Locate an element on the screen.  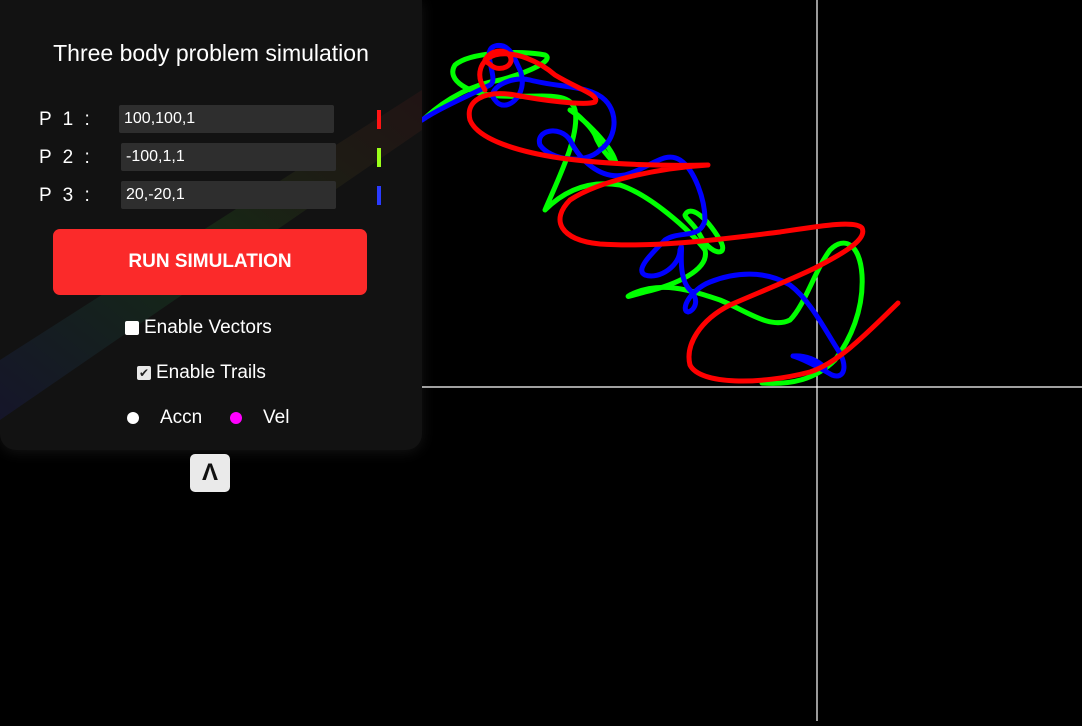
chevron-up-icon: Λ is located at coordinates (209, 472).